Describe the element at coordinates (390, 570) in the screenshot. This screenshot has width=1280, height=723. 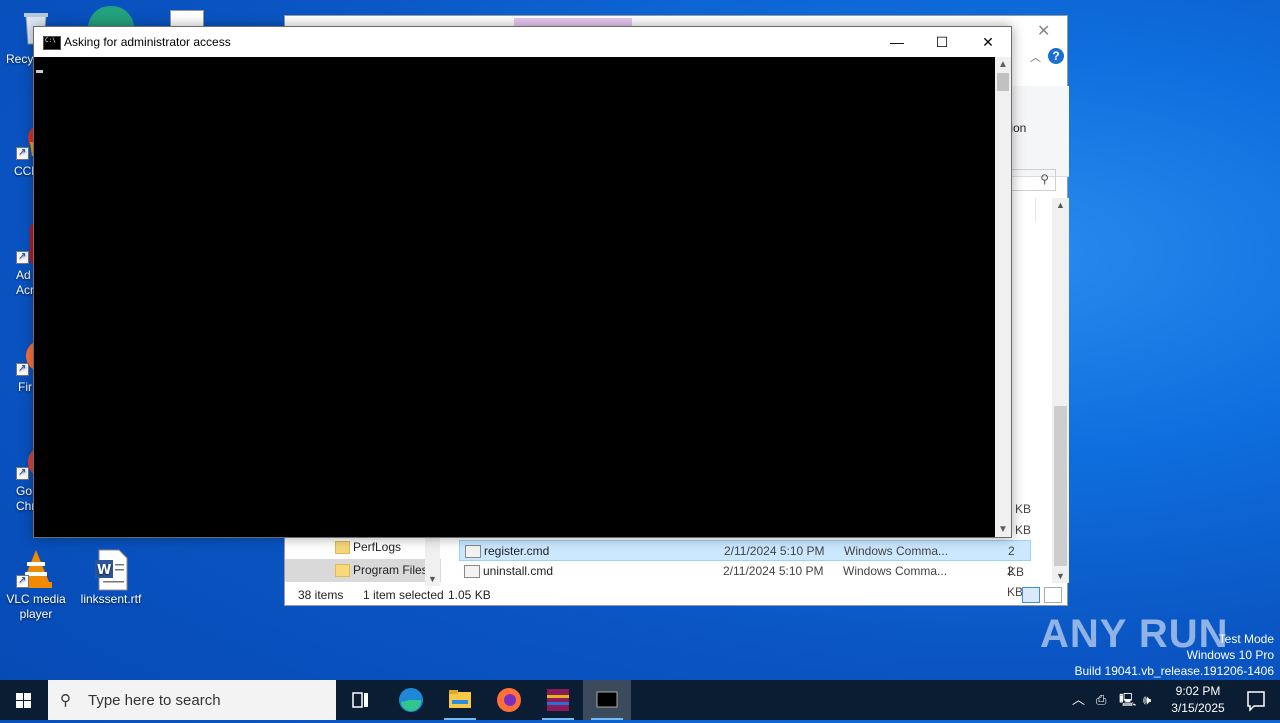
I see `nav-item-label: Program Files` at that location.